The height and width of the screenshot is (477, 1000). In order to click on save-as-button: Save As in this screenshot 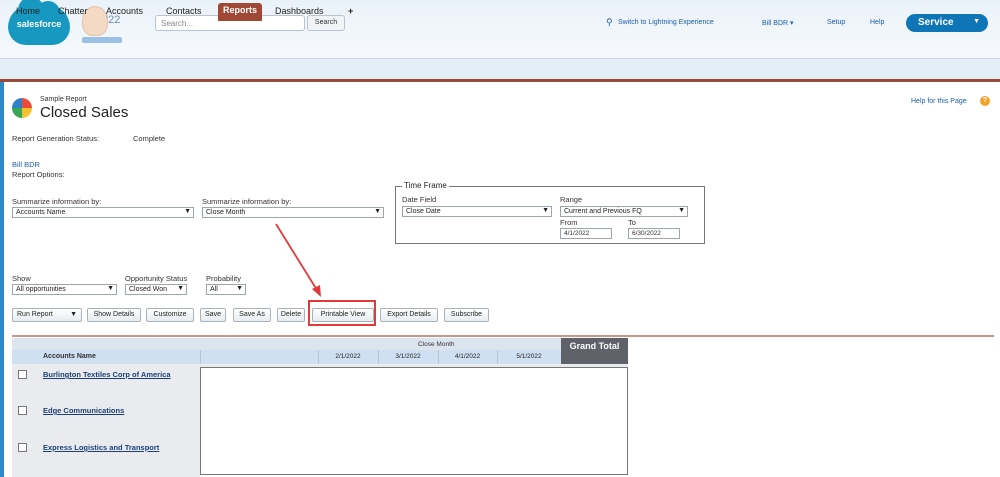, I will do `click(252, 315)`.